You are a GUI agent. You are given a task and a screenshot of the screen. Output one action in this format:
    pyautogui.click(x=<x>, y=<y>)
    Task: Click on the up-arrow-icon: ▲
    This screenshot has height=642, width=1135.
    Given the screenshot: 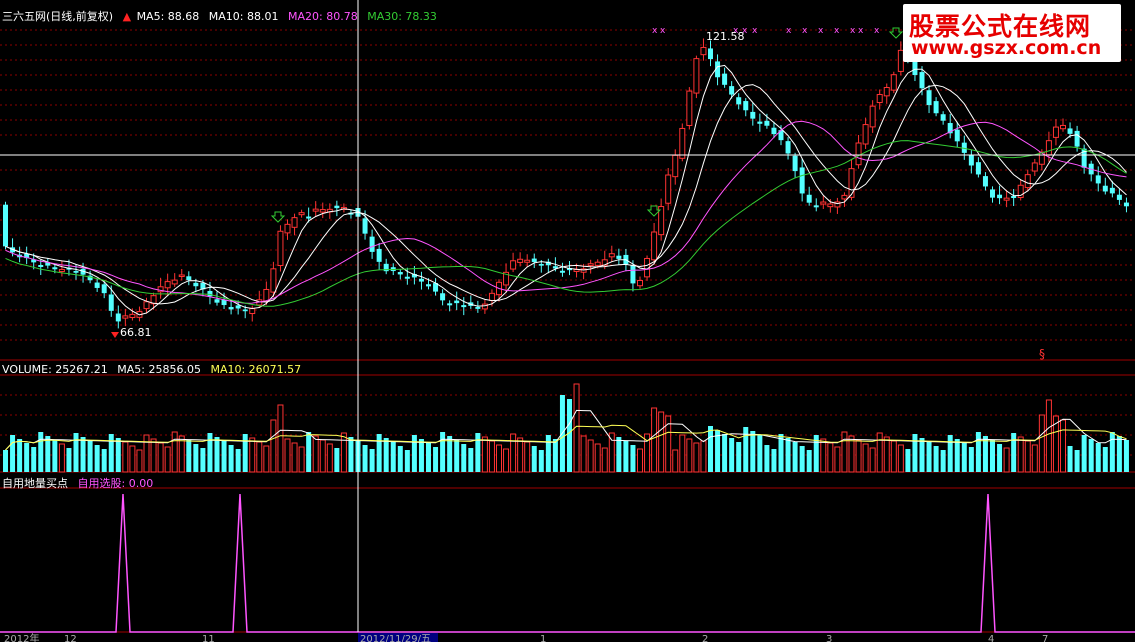 What is the action you would take?
    pyautogui.click(x=127, y=16)
    